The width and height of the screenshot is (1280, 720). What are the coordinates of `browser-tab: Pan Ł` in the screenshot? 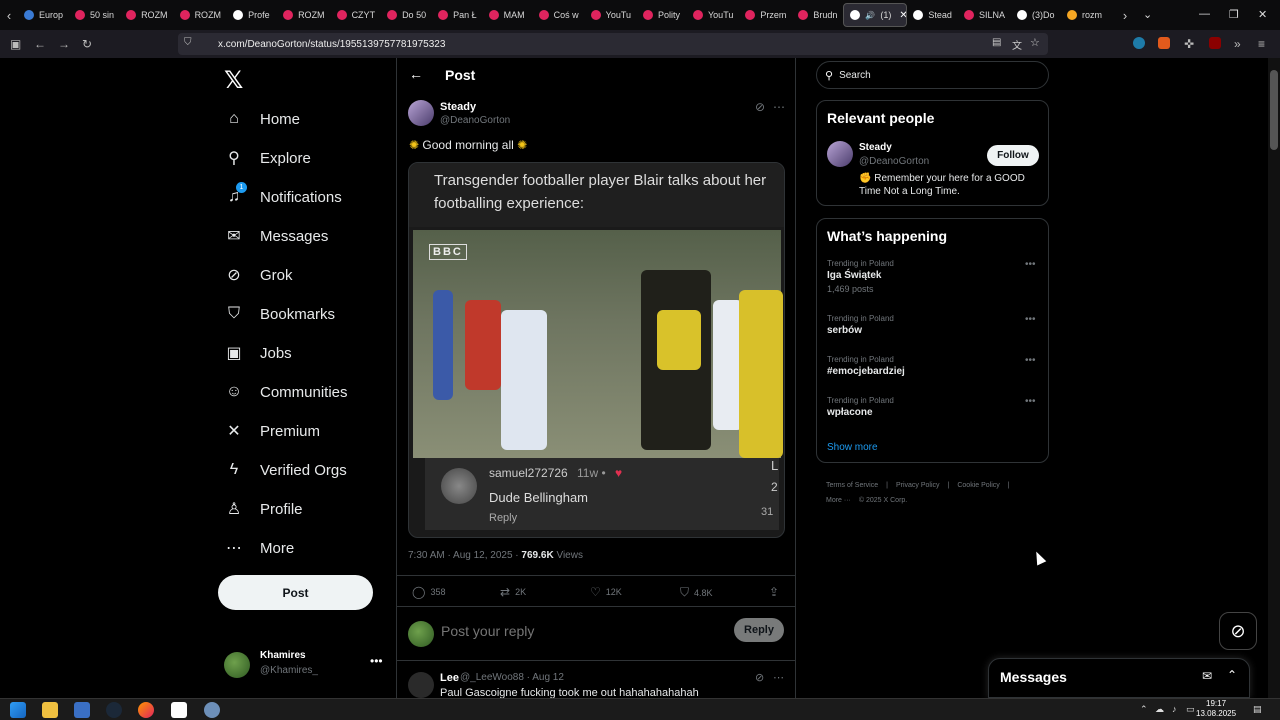 It's located at (457, 15).